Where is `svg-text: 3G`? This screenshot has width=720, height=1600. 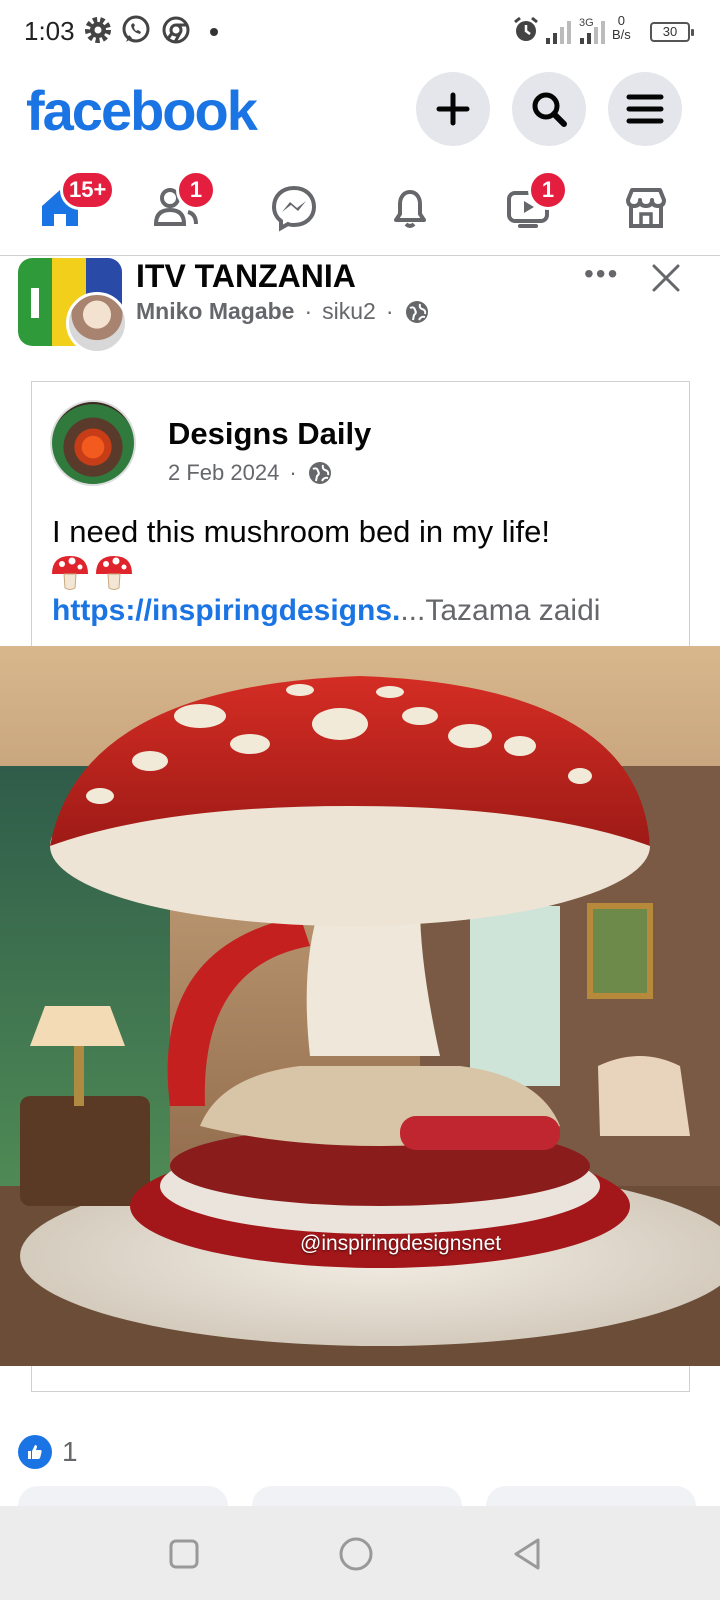
svg-text: 3G is located at coordinates (586, 23).